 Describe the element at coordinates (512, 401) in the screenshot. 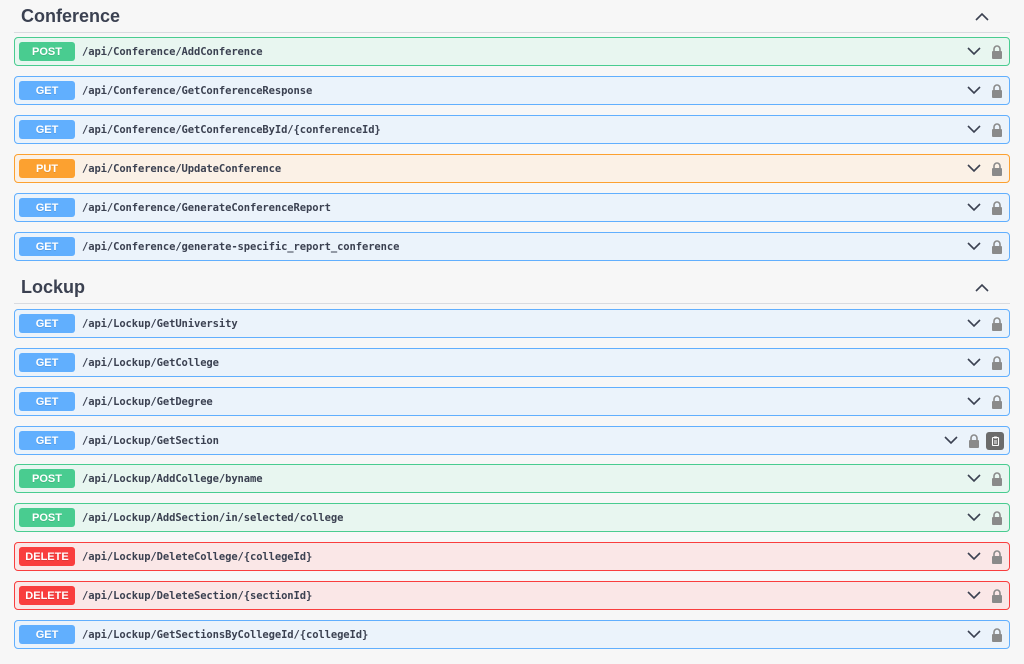

I see `operation-row: GET /api/Lockup/GetDegree` at that location.